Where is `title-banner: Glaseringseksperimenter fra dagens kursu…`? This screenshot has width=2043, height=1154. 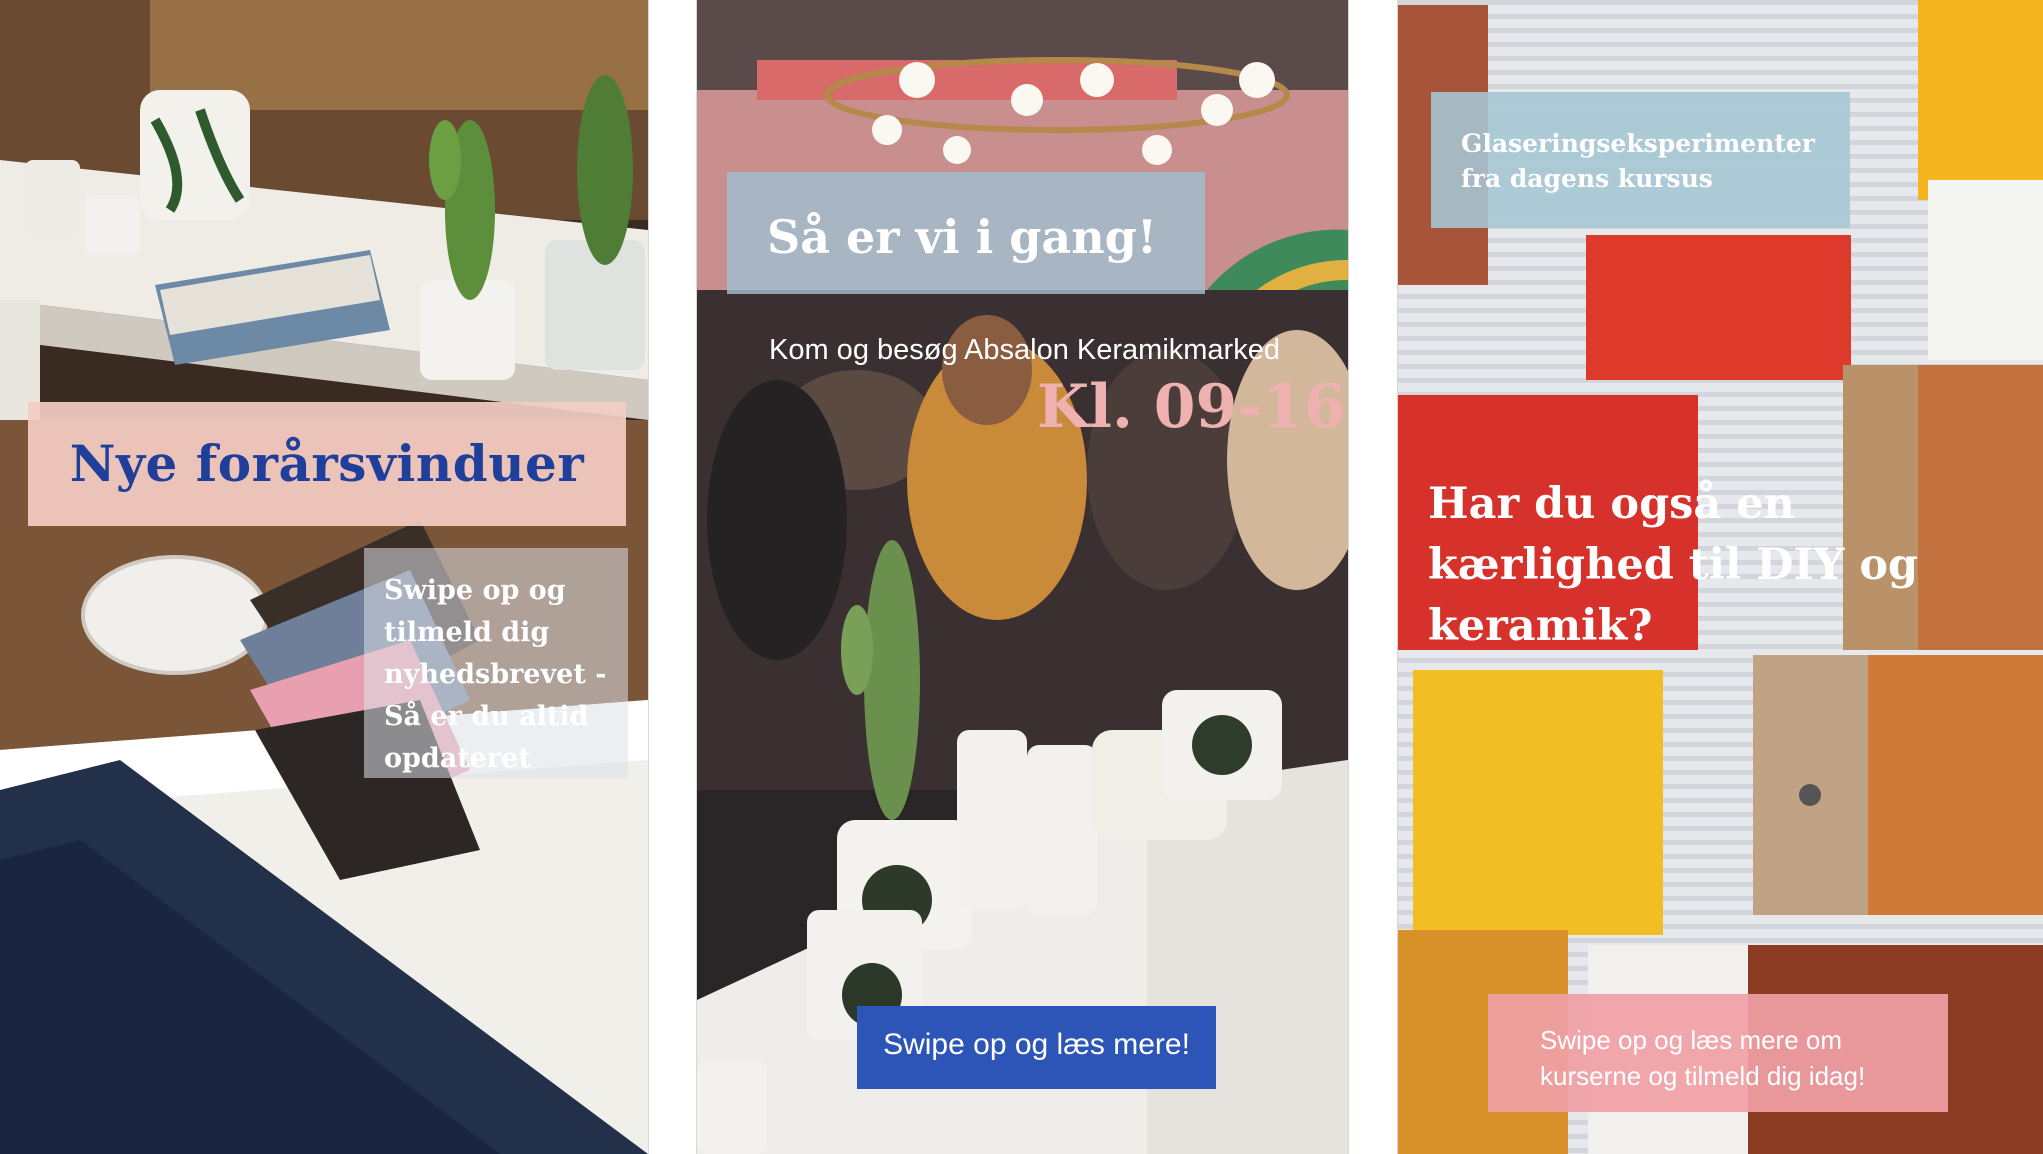 title-banner: Glaseringseksperimenter fra dagens kursu… is located at coordinates (1640, 160).